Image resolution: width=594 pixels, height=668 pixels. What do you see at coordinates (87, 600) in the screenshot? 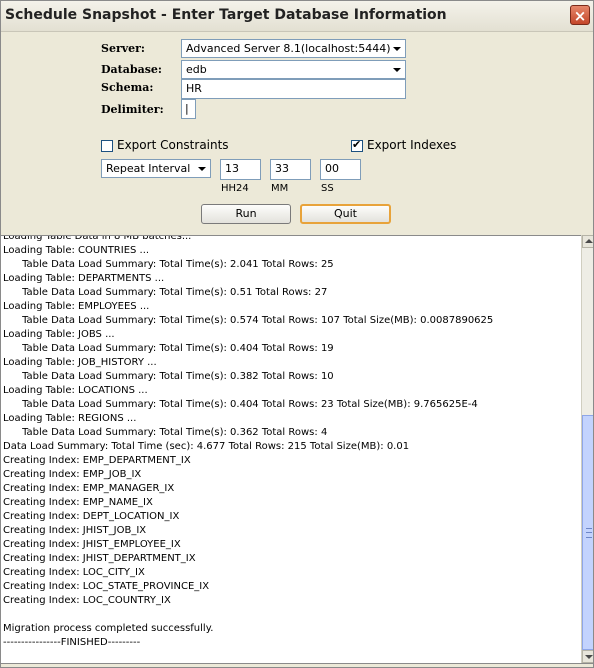
I see `log-line: Creating Index: LOC_COUNTRY_IX` at bounding box center [87, 600].